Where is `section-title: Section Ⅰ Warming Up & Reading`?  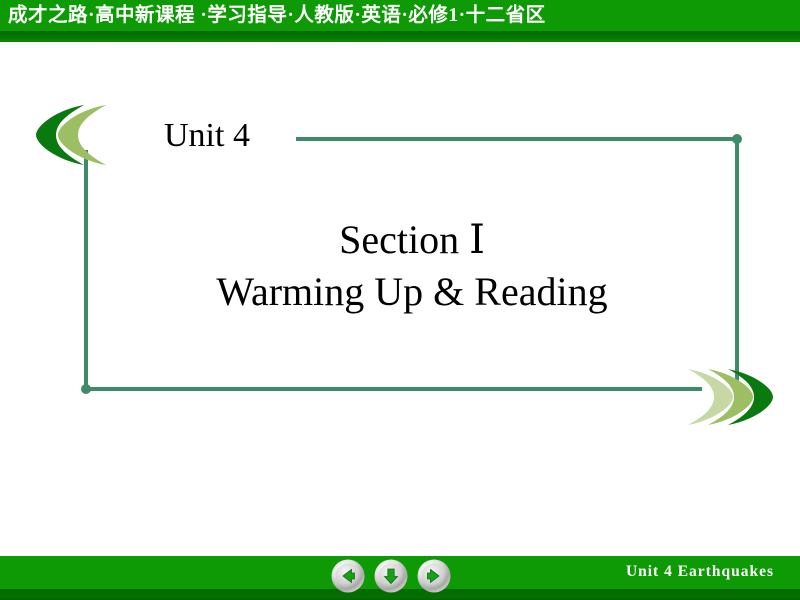
section-title: Section Ⅰ Warming Up & Reading is located at coordinates (412, 266).